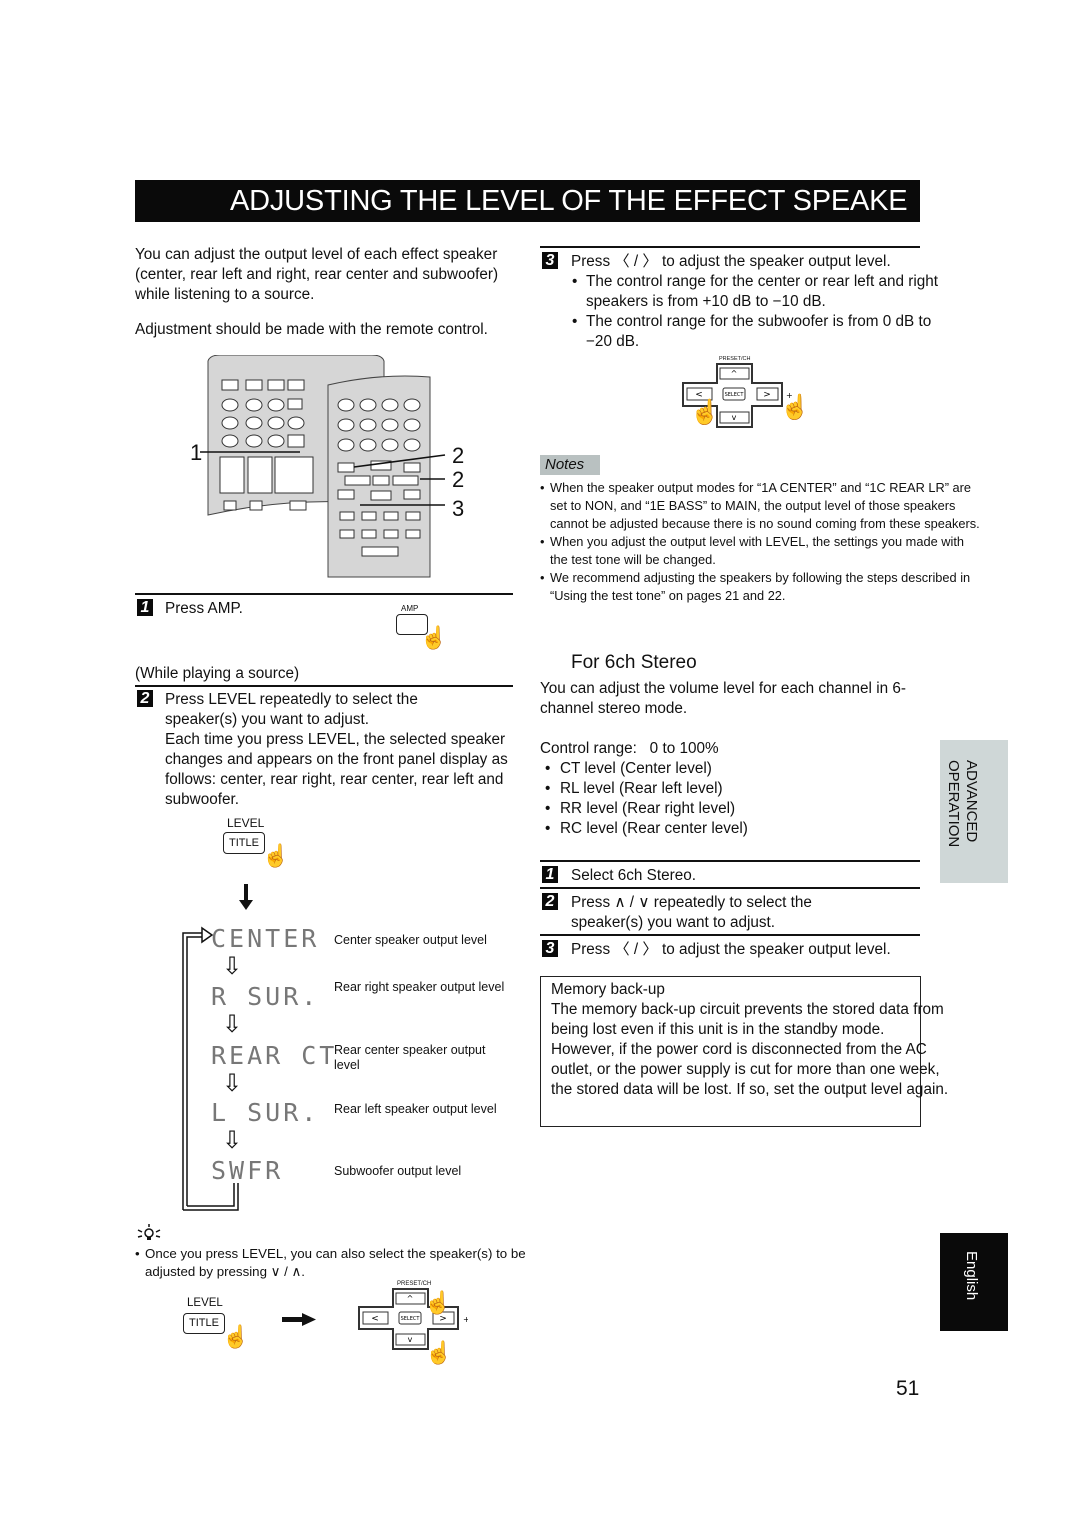  Describe the element at coordinates (265, 938) in the screenshot. I see `lcd-center: CENTER` at that location.